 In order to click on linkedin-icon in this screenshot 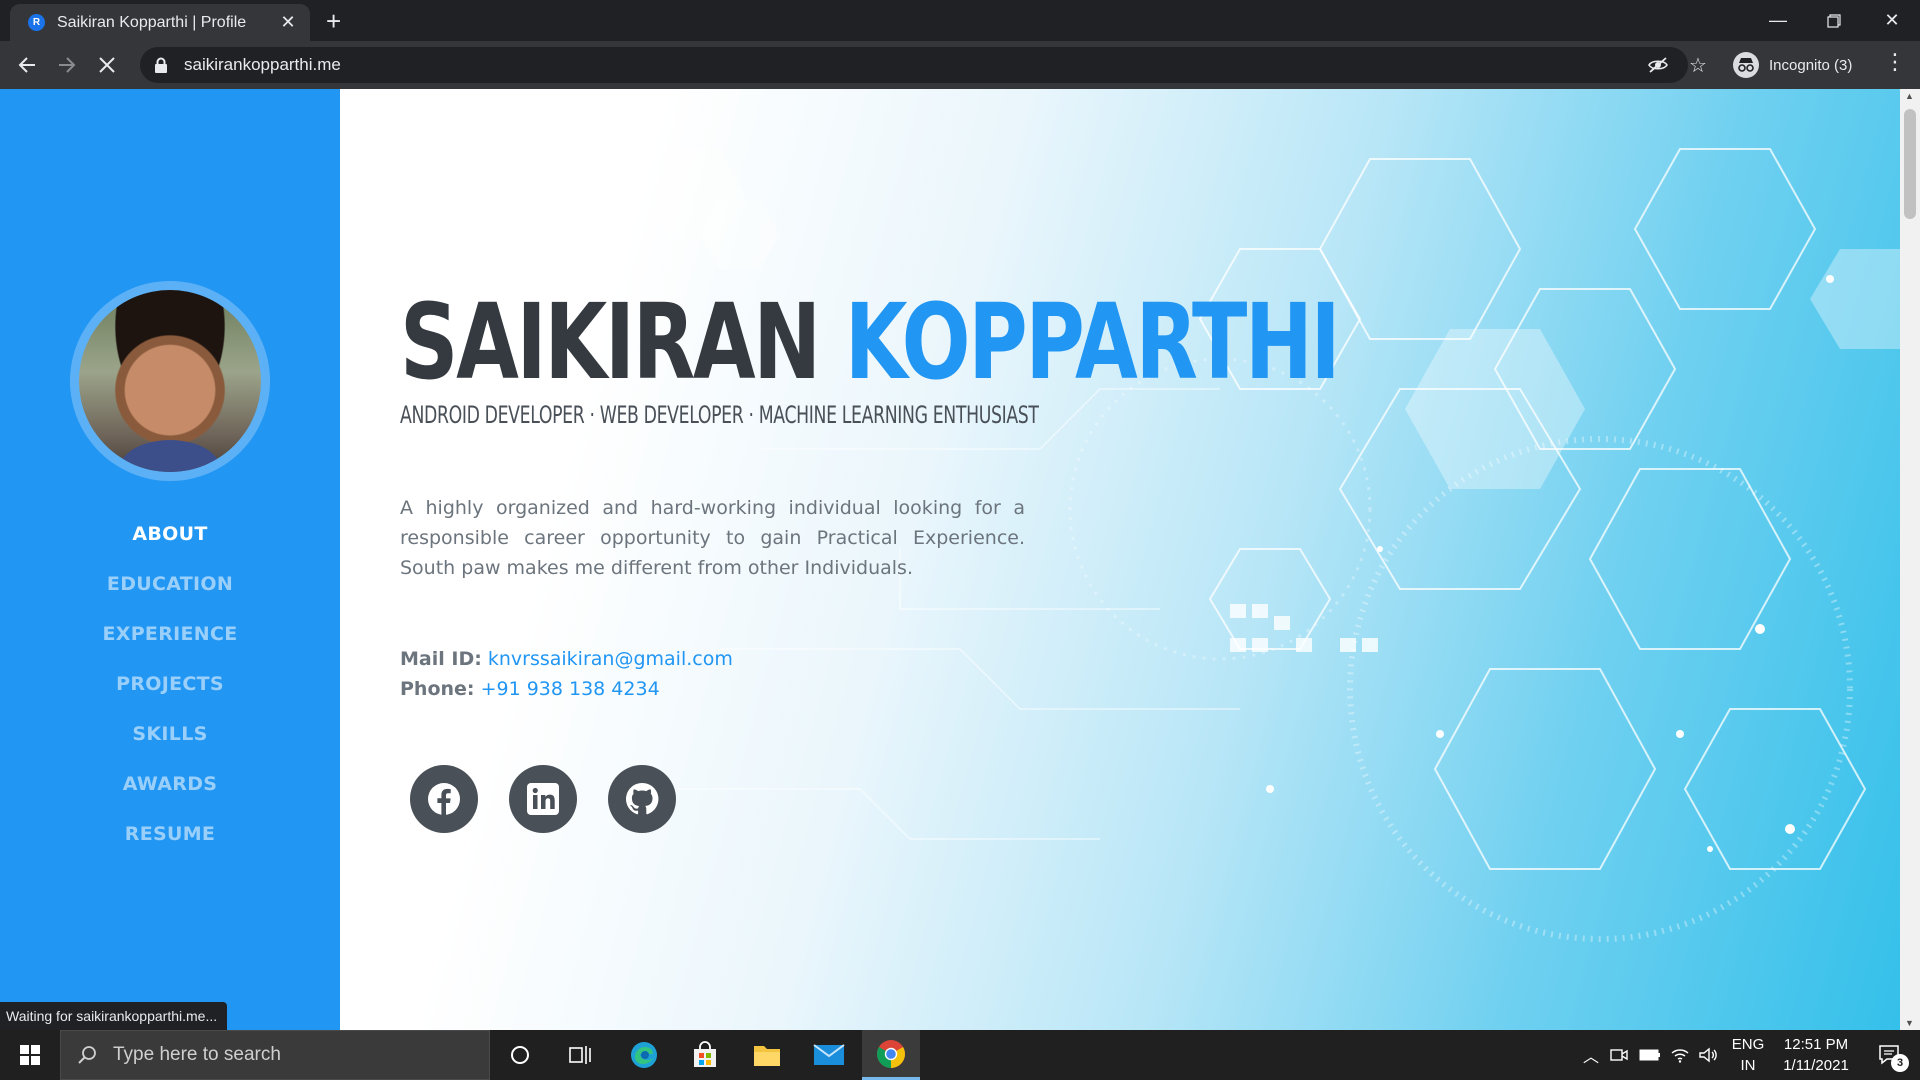, I will do `click(543, 799)`.